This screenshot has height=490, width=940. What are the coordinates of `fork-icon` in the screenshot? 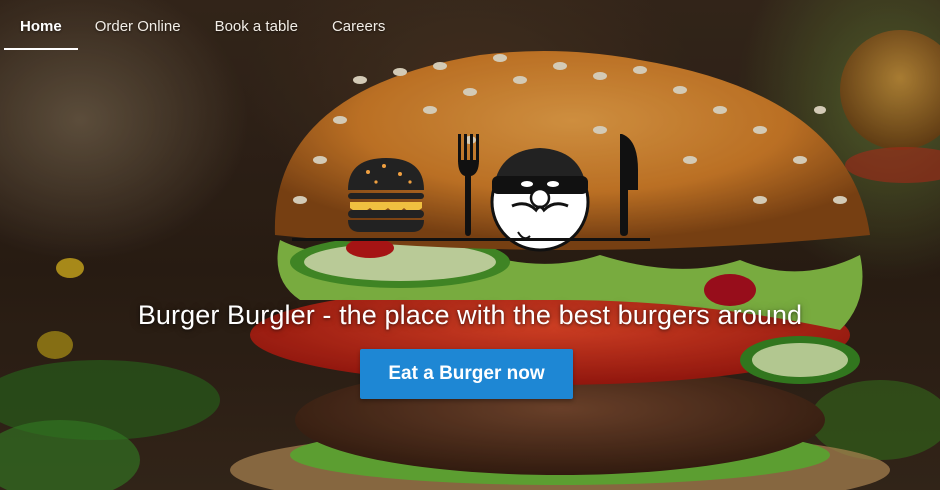 It's located at (468, 185).